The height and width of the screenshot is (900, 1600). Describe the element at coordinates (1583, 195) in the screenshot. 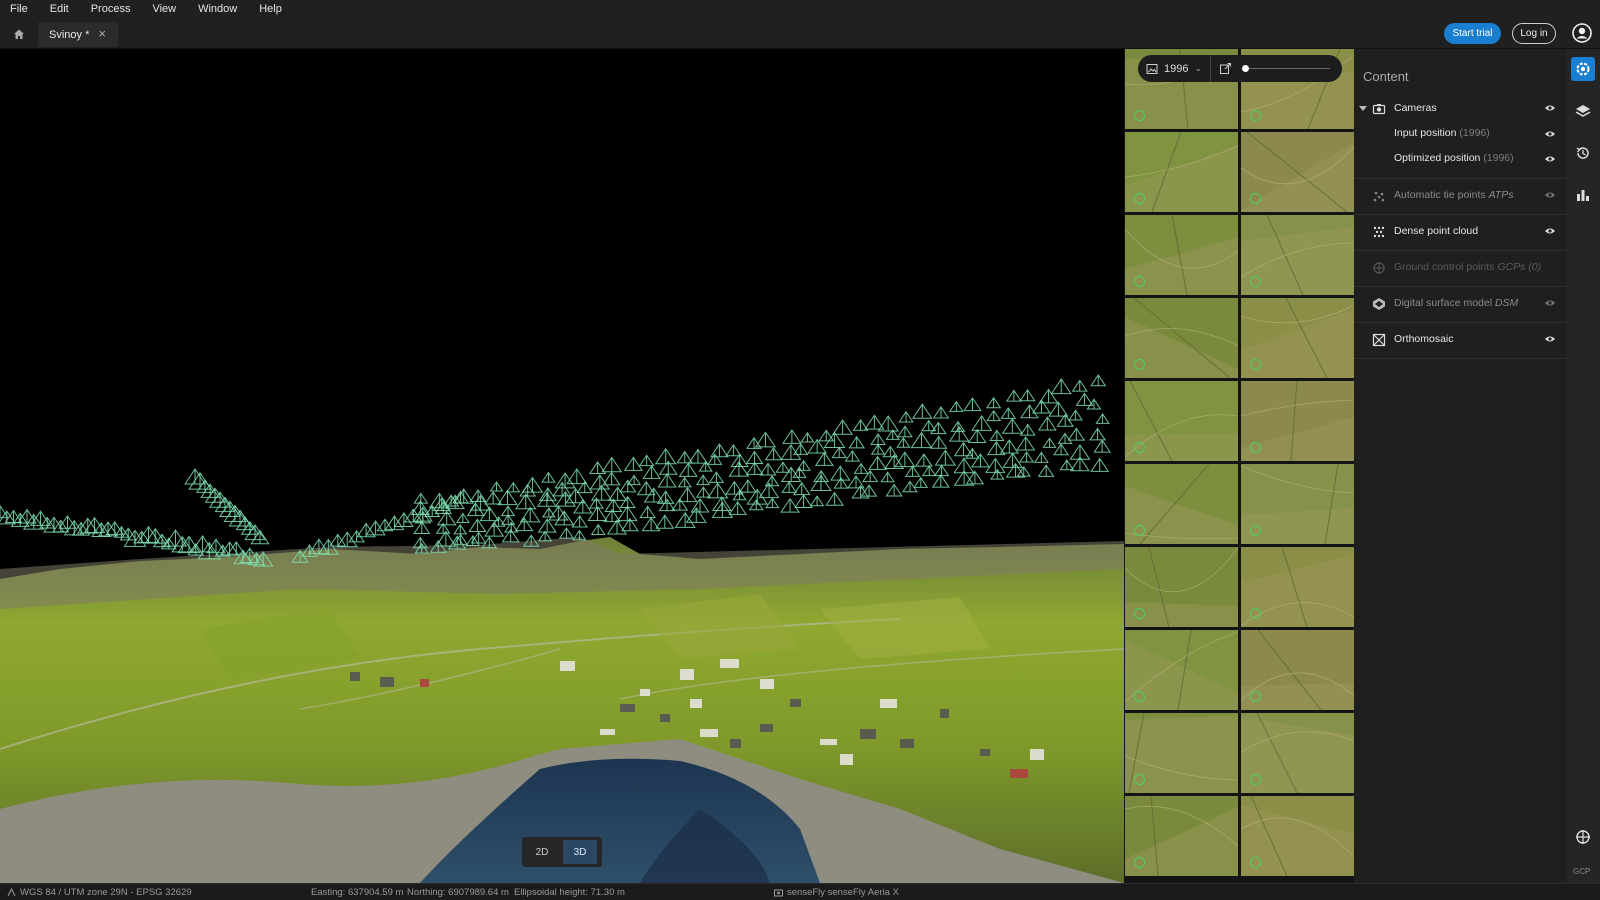

I see `bar-chart-icon` at that location.